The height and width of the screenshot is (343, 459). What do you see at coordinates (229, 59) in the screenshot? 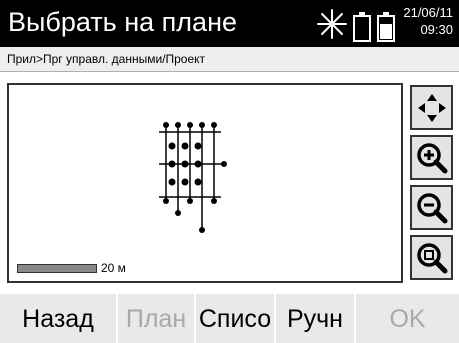
I see `breadcrumb: Прил>Прг управл. данными/Проект` at bounding box center [229, 59].